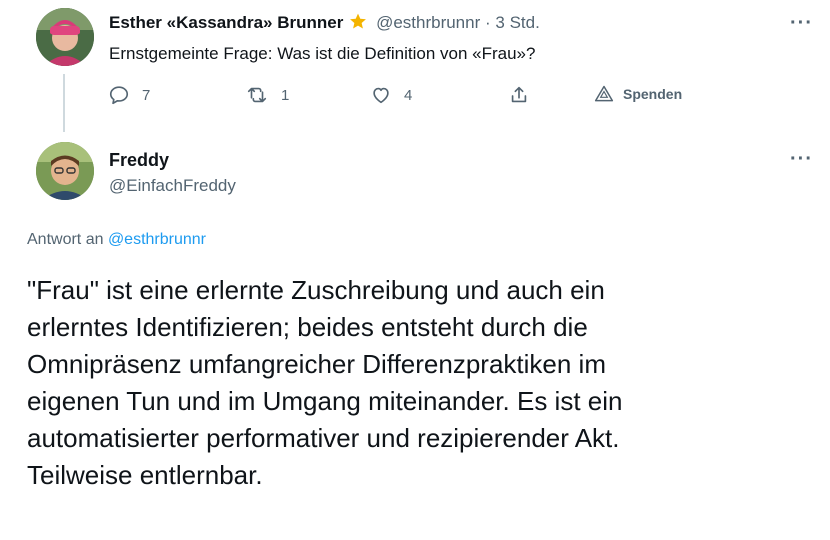  I want to click on avatar-esther, so click(65, 37).